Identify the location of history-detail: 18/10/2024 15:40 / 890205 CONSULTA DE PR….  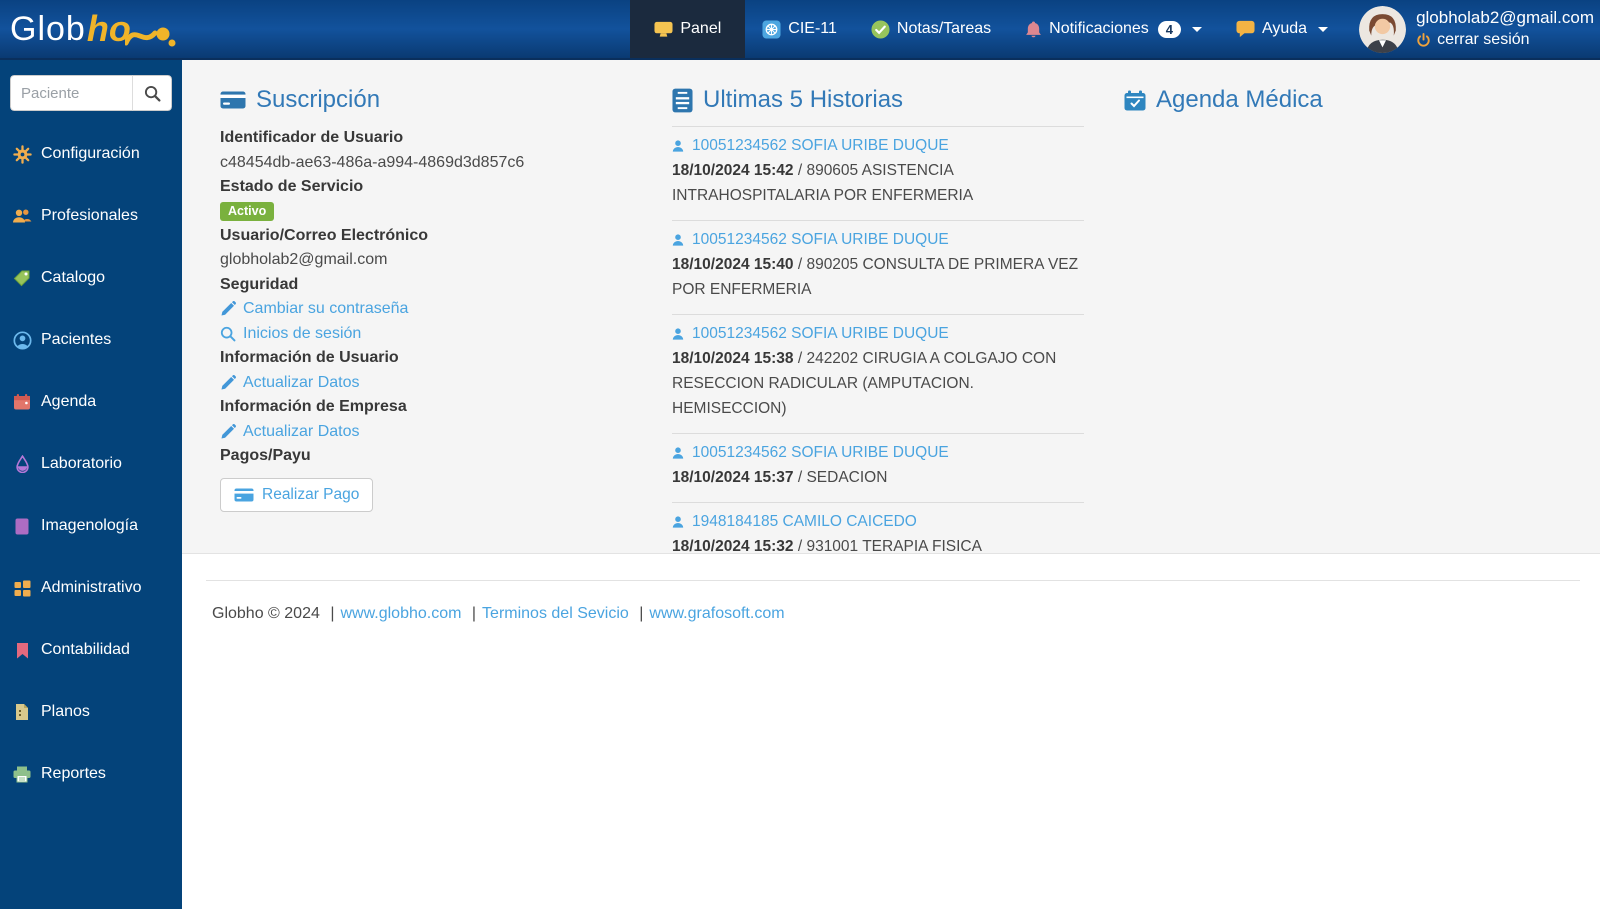
(875, 277).